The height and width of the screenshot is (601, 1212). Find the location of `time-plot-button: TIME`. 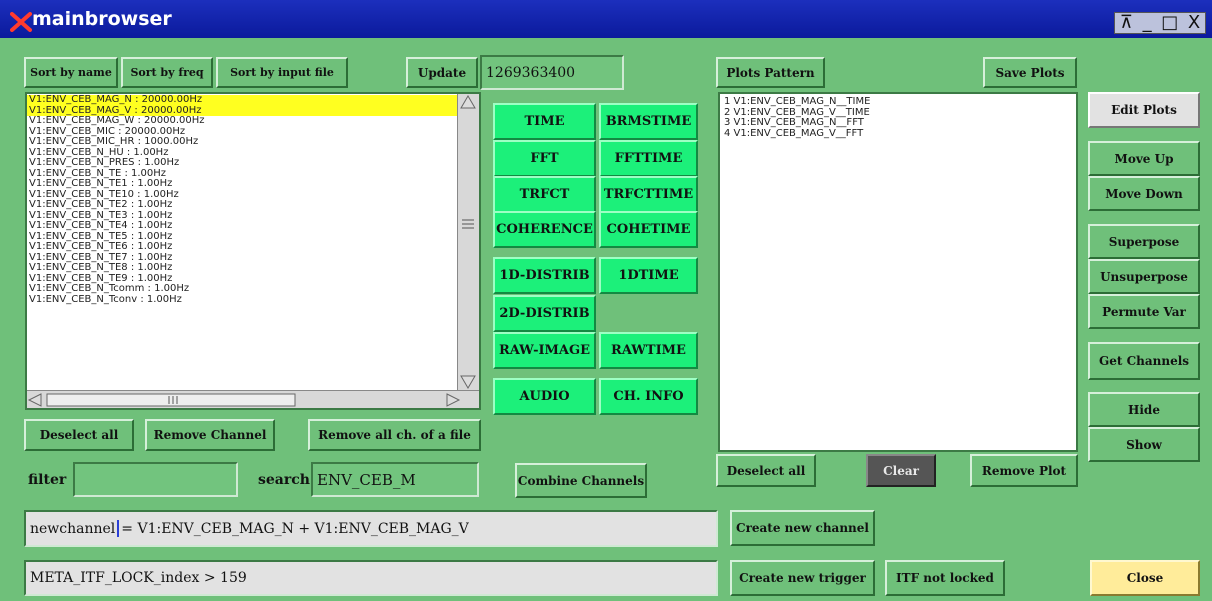

time-plot-button: TIME is located at coordinates (544, 121).